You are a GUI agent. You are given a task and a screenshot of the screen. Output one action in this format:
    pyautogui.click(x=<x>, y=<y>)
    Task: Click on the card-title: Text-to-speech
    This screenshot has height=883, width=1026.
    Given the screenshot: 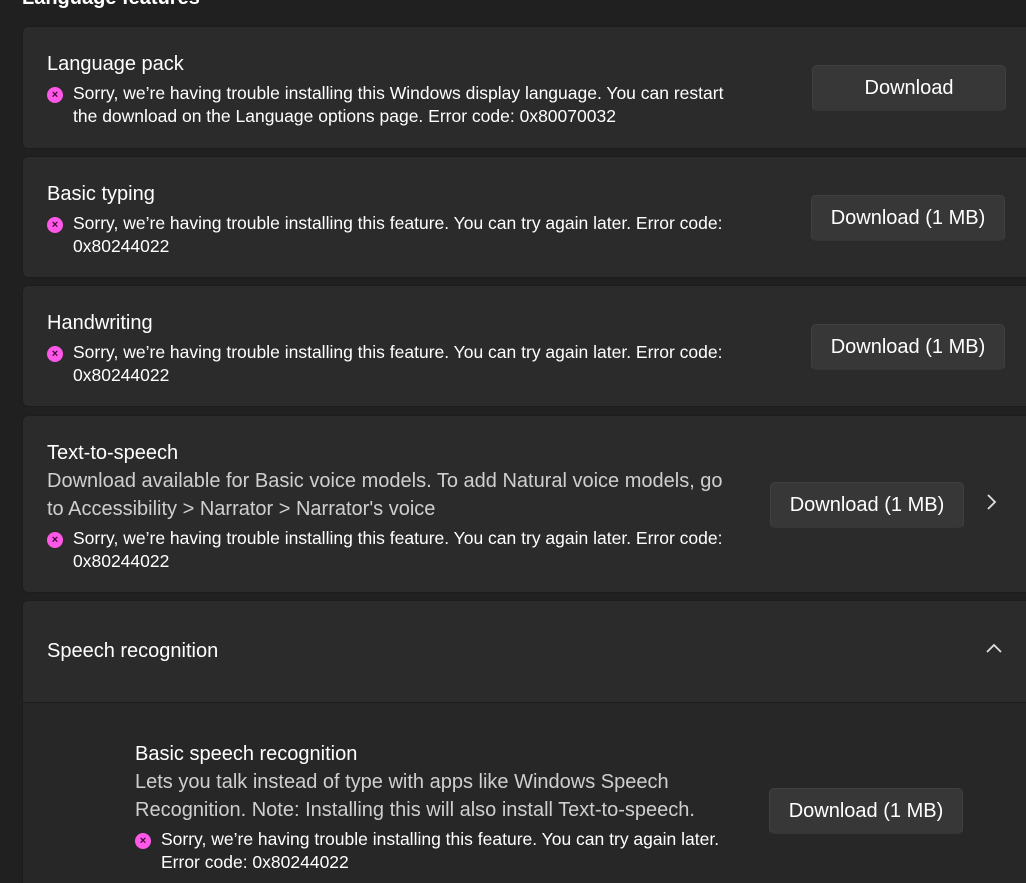 What is the action you would take?
    pyautogui.click(x=113, y=453)
    